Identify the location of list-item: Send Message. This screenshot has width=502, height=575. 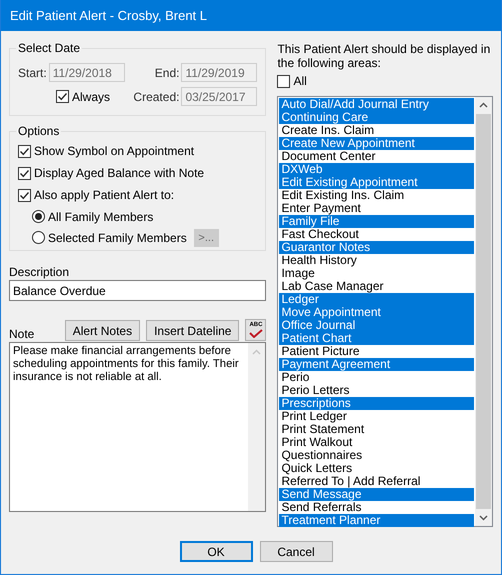
(376, 494).